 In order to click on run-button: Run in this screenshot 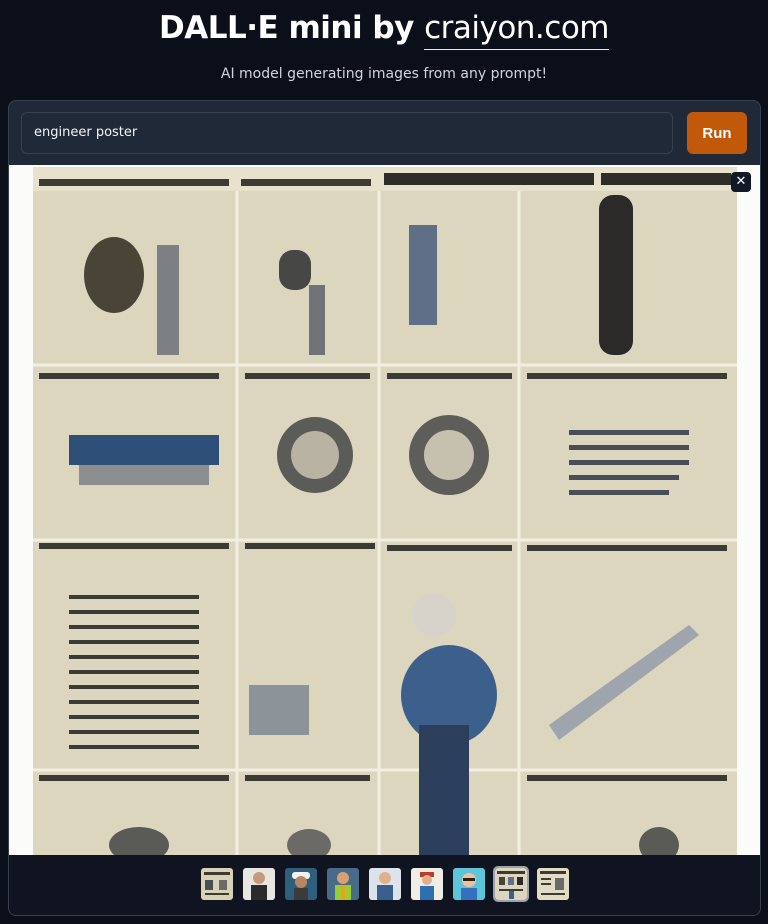, I will do `click(717, 133)`.